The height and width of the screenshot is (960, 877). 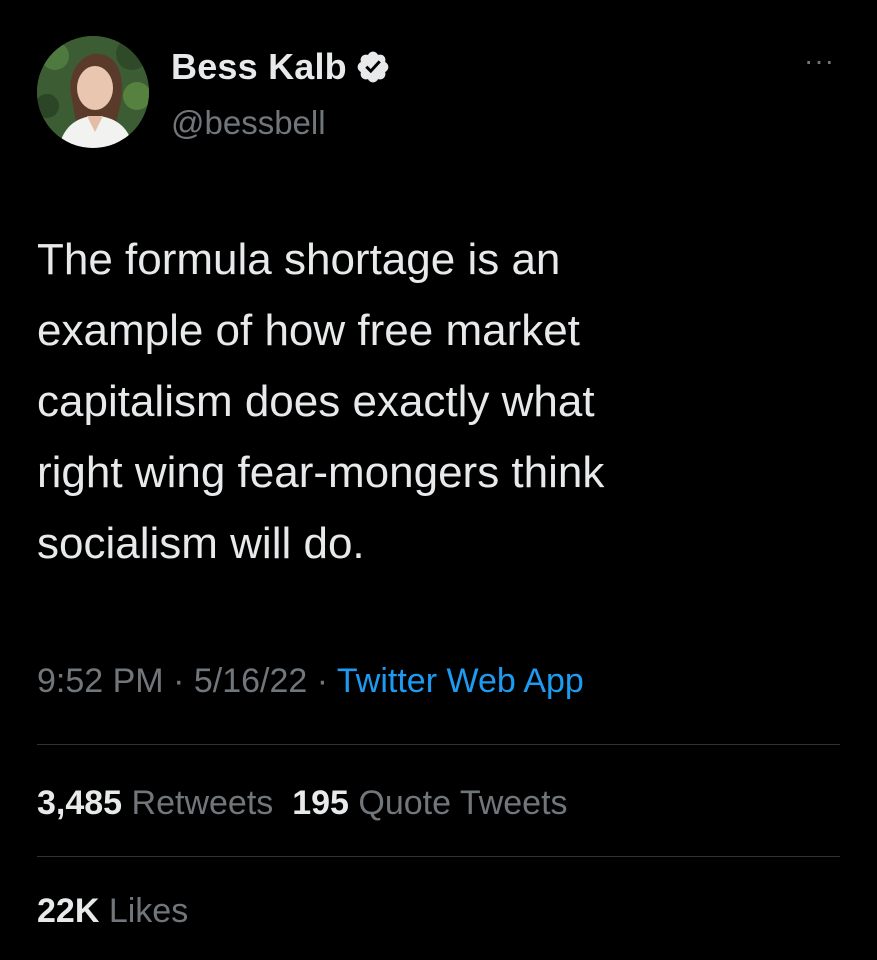 I want to click on engagement-stats-row: 3,485 Retweets 195 Quote Tweets, so click(x=302, y=803).